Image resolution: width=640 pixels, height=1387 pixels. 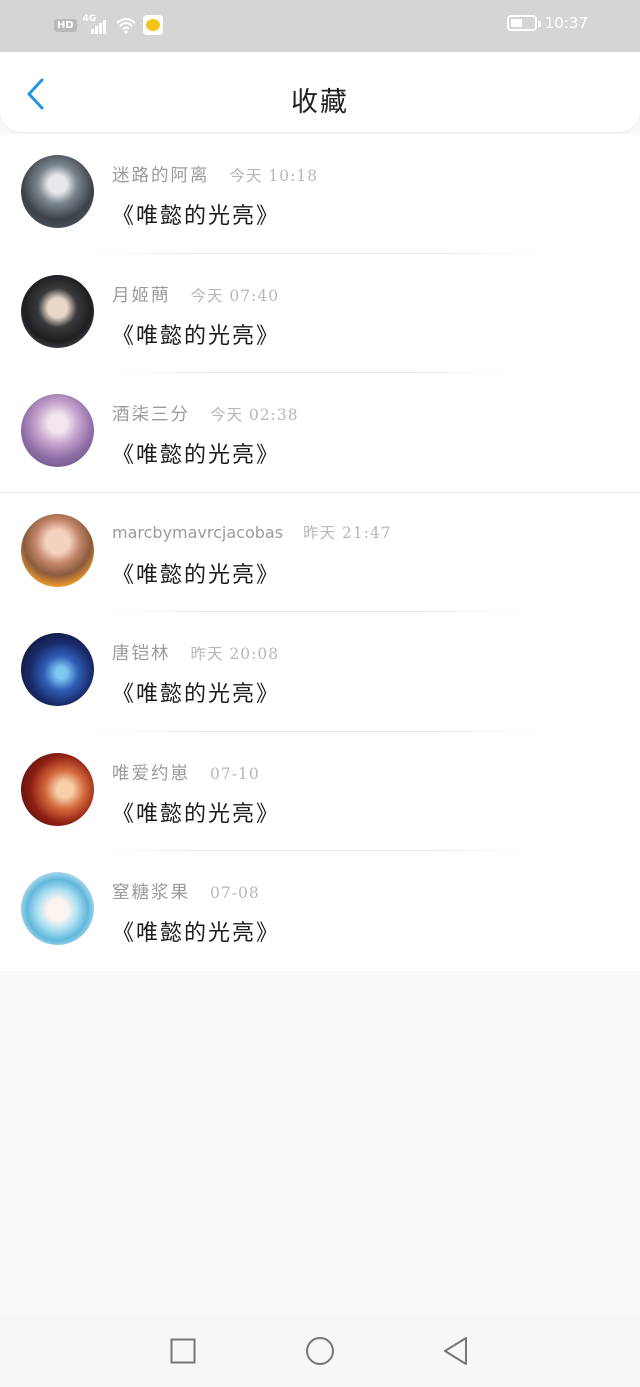 I want to click on user-name: 月姬蔄, so click(x=141, y=294).